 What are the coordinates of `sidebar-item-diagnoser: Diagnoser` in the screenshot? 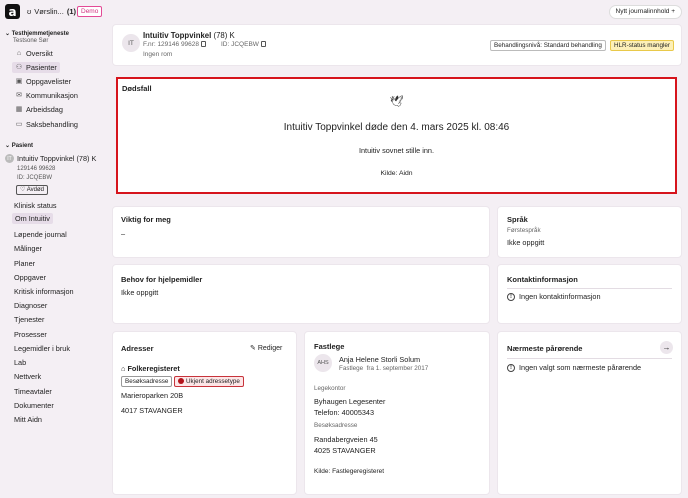 It's located at (30, 305).